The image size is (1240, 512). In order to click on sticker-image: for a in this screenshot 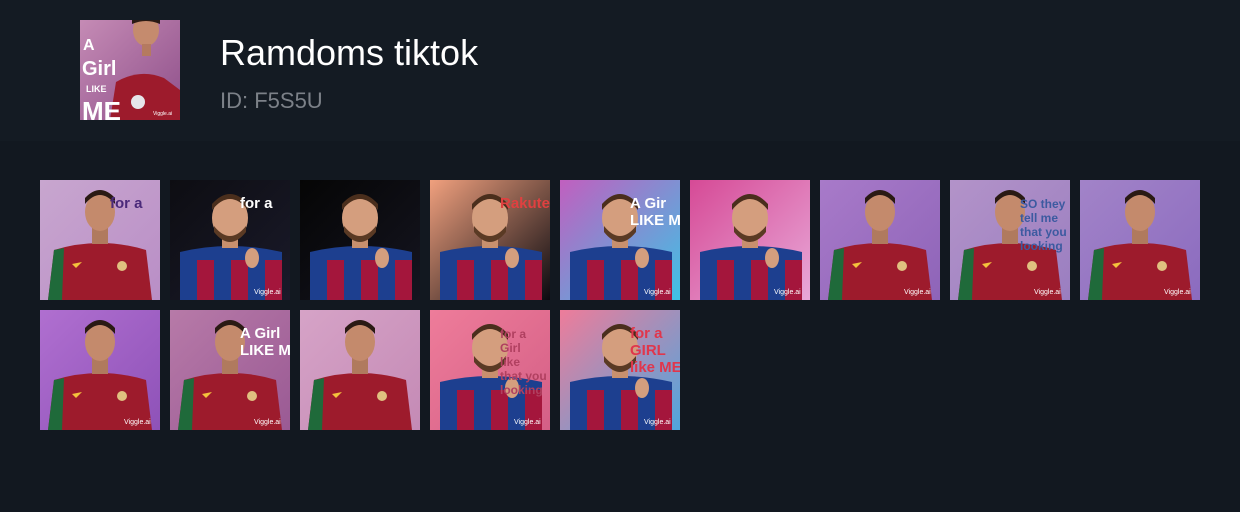, I will do `click(100, 240)`.